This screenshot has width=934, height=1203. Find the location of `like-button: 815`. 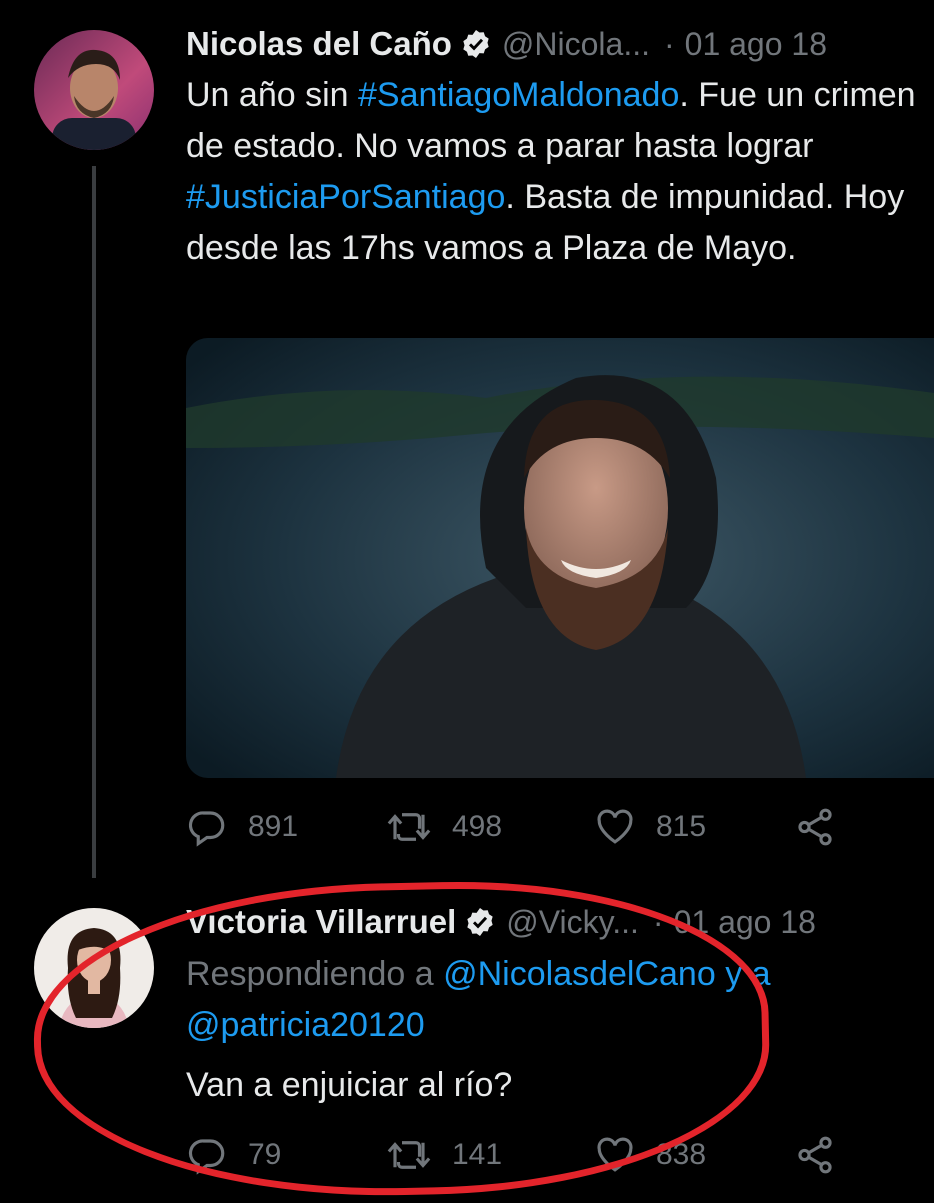

like-button: 815 is located at coordinates (650, 827).